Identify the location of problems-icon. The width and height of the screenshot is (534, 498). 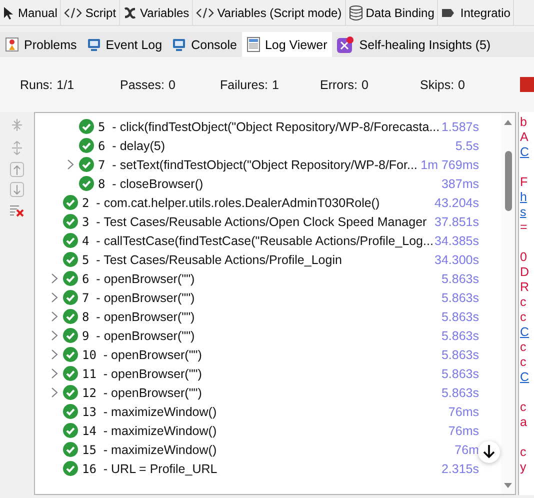
(12, 44).